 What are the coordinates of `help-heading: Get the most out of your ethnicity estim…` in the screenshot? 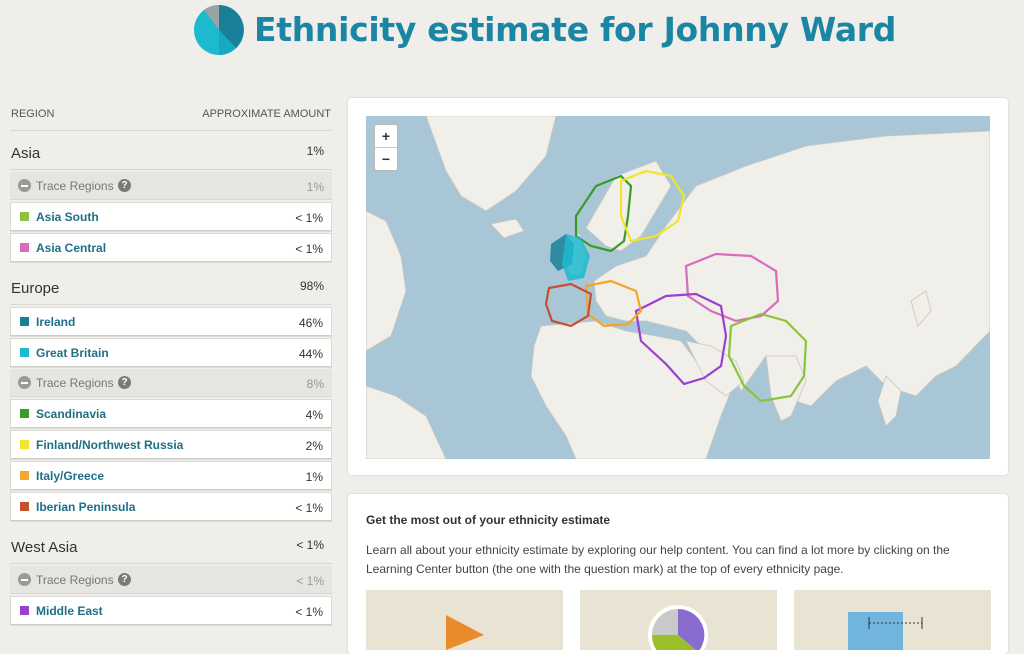 It's located at (488, 520).